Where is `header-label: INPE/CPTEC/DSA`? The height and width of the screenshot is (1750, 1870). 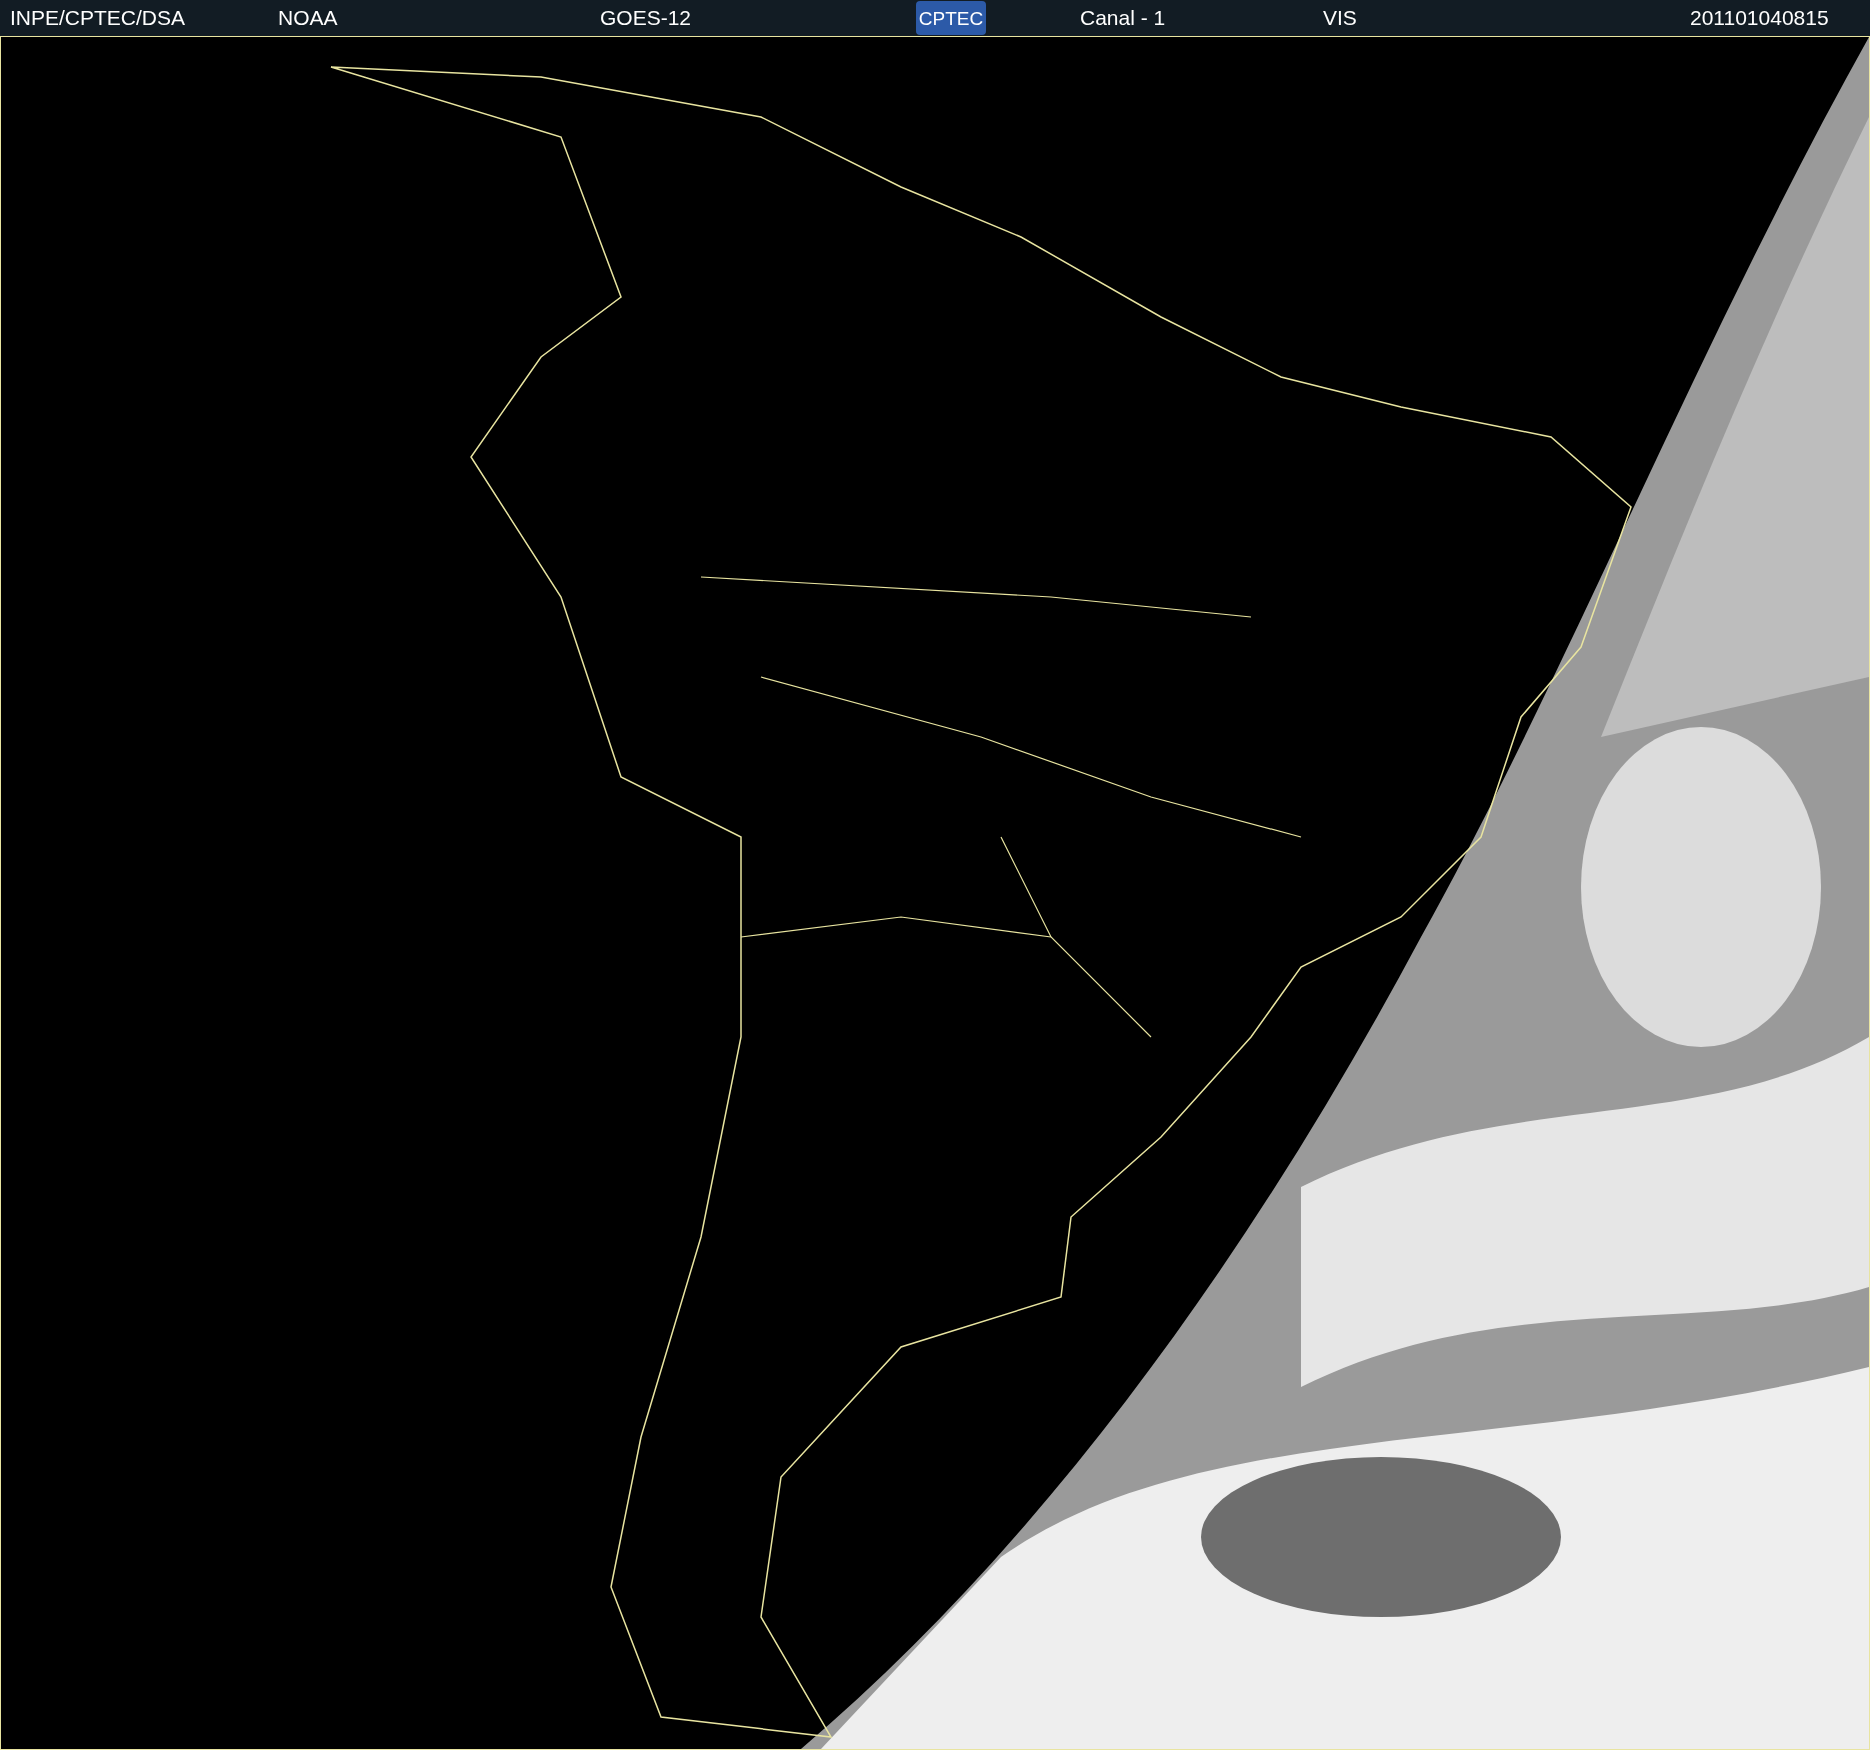
header-label: INPE/CPTEC/DSA is located at coordinates (98, 18).